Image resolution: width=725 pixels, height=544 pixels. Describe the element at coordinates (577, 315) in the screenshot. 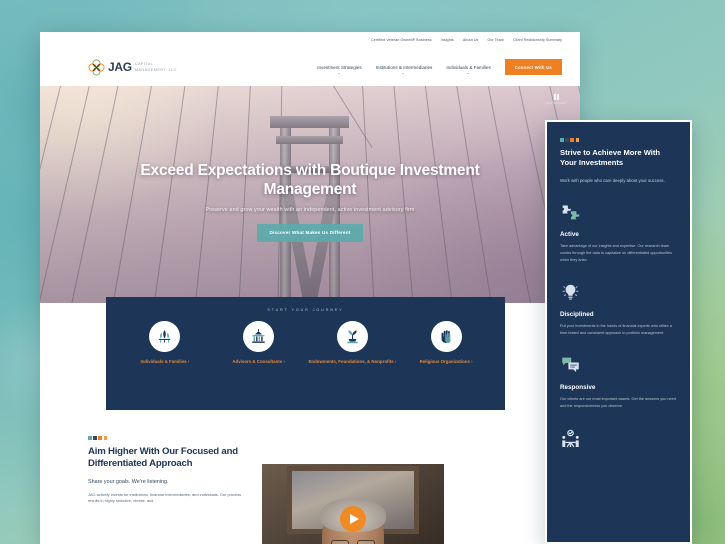

I see `panel-heading-disciplined: Disciplined` at that location.